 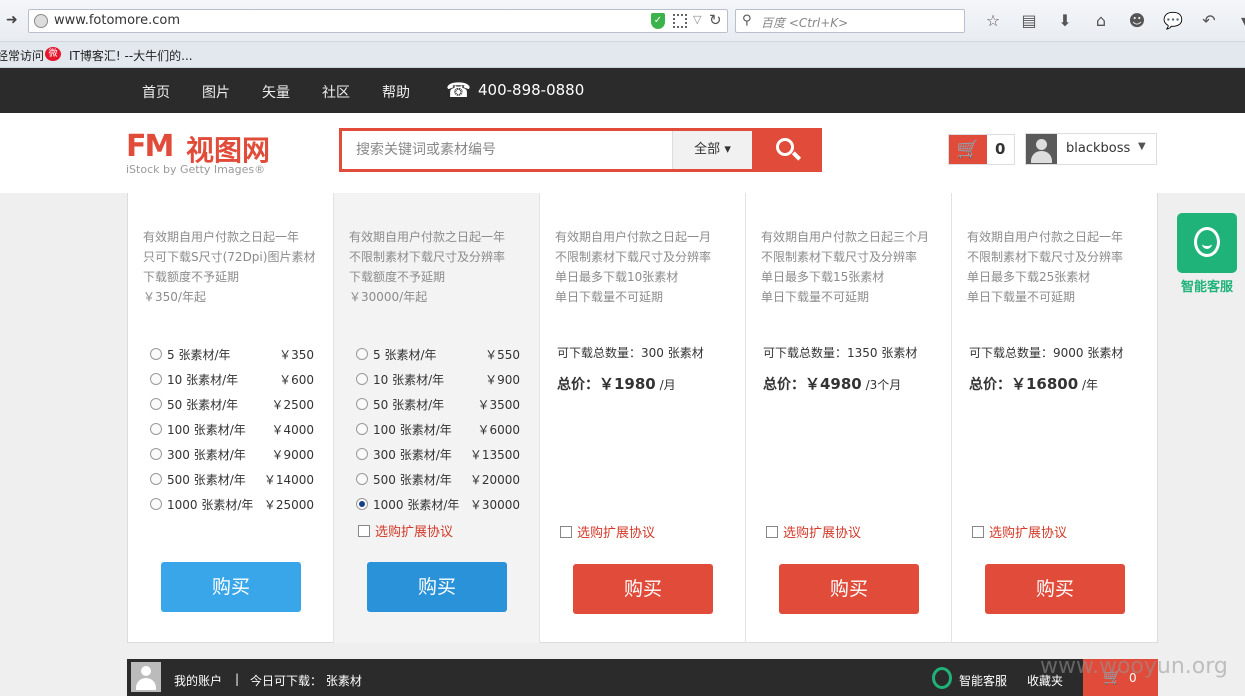 I want to click on bottom-service-link: 智能客服, so click(x=983, y=680).